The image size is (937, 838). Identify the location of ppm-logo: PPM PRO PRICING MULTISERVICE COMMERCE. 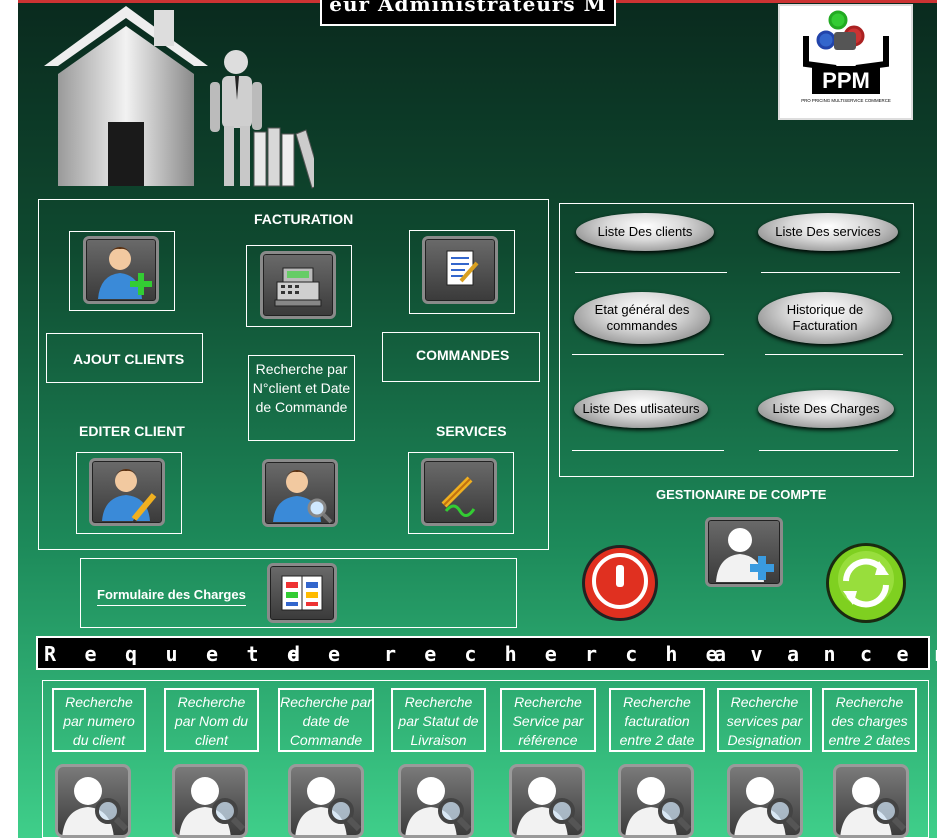
(845, 62).